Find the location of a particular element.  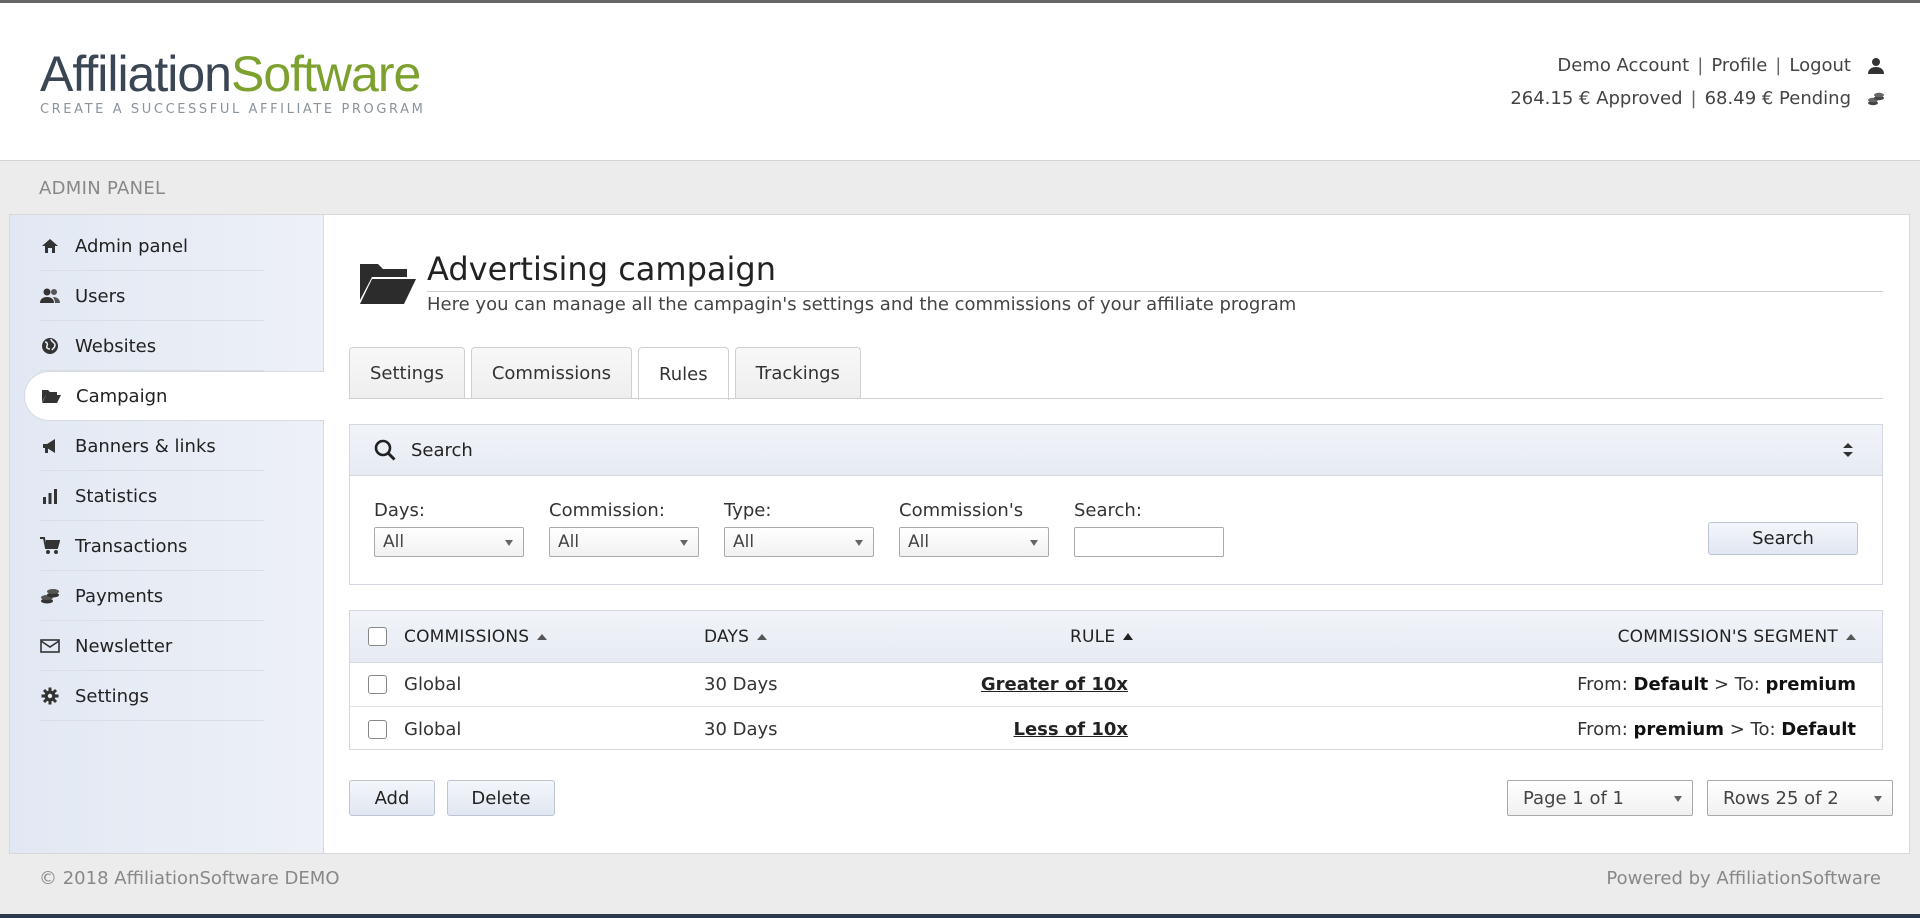

sidebar-item-settings: Settings is located at coordinates (174, 696).